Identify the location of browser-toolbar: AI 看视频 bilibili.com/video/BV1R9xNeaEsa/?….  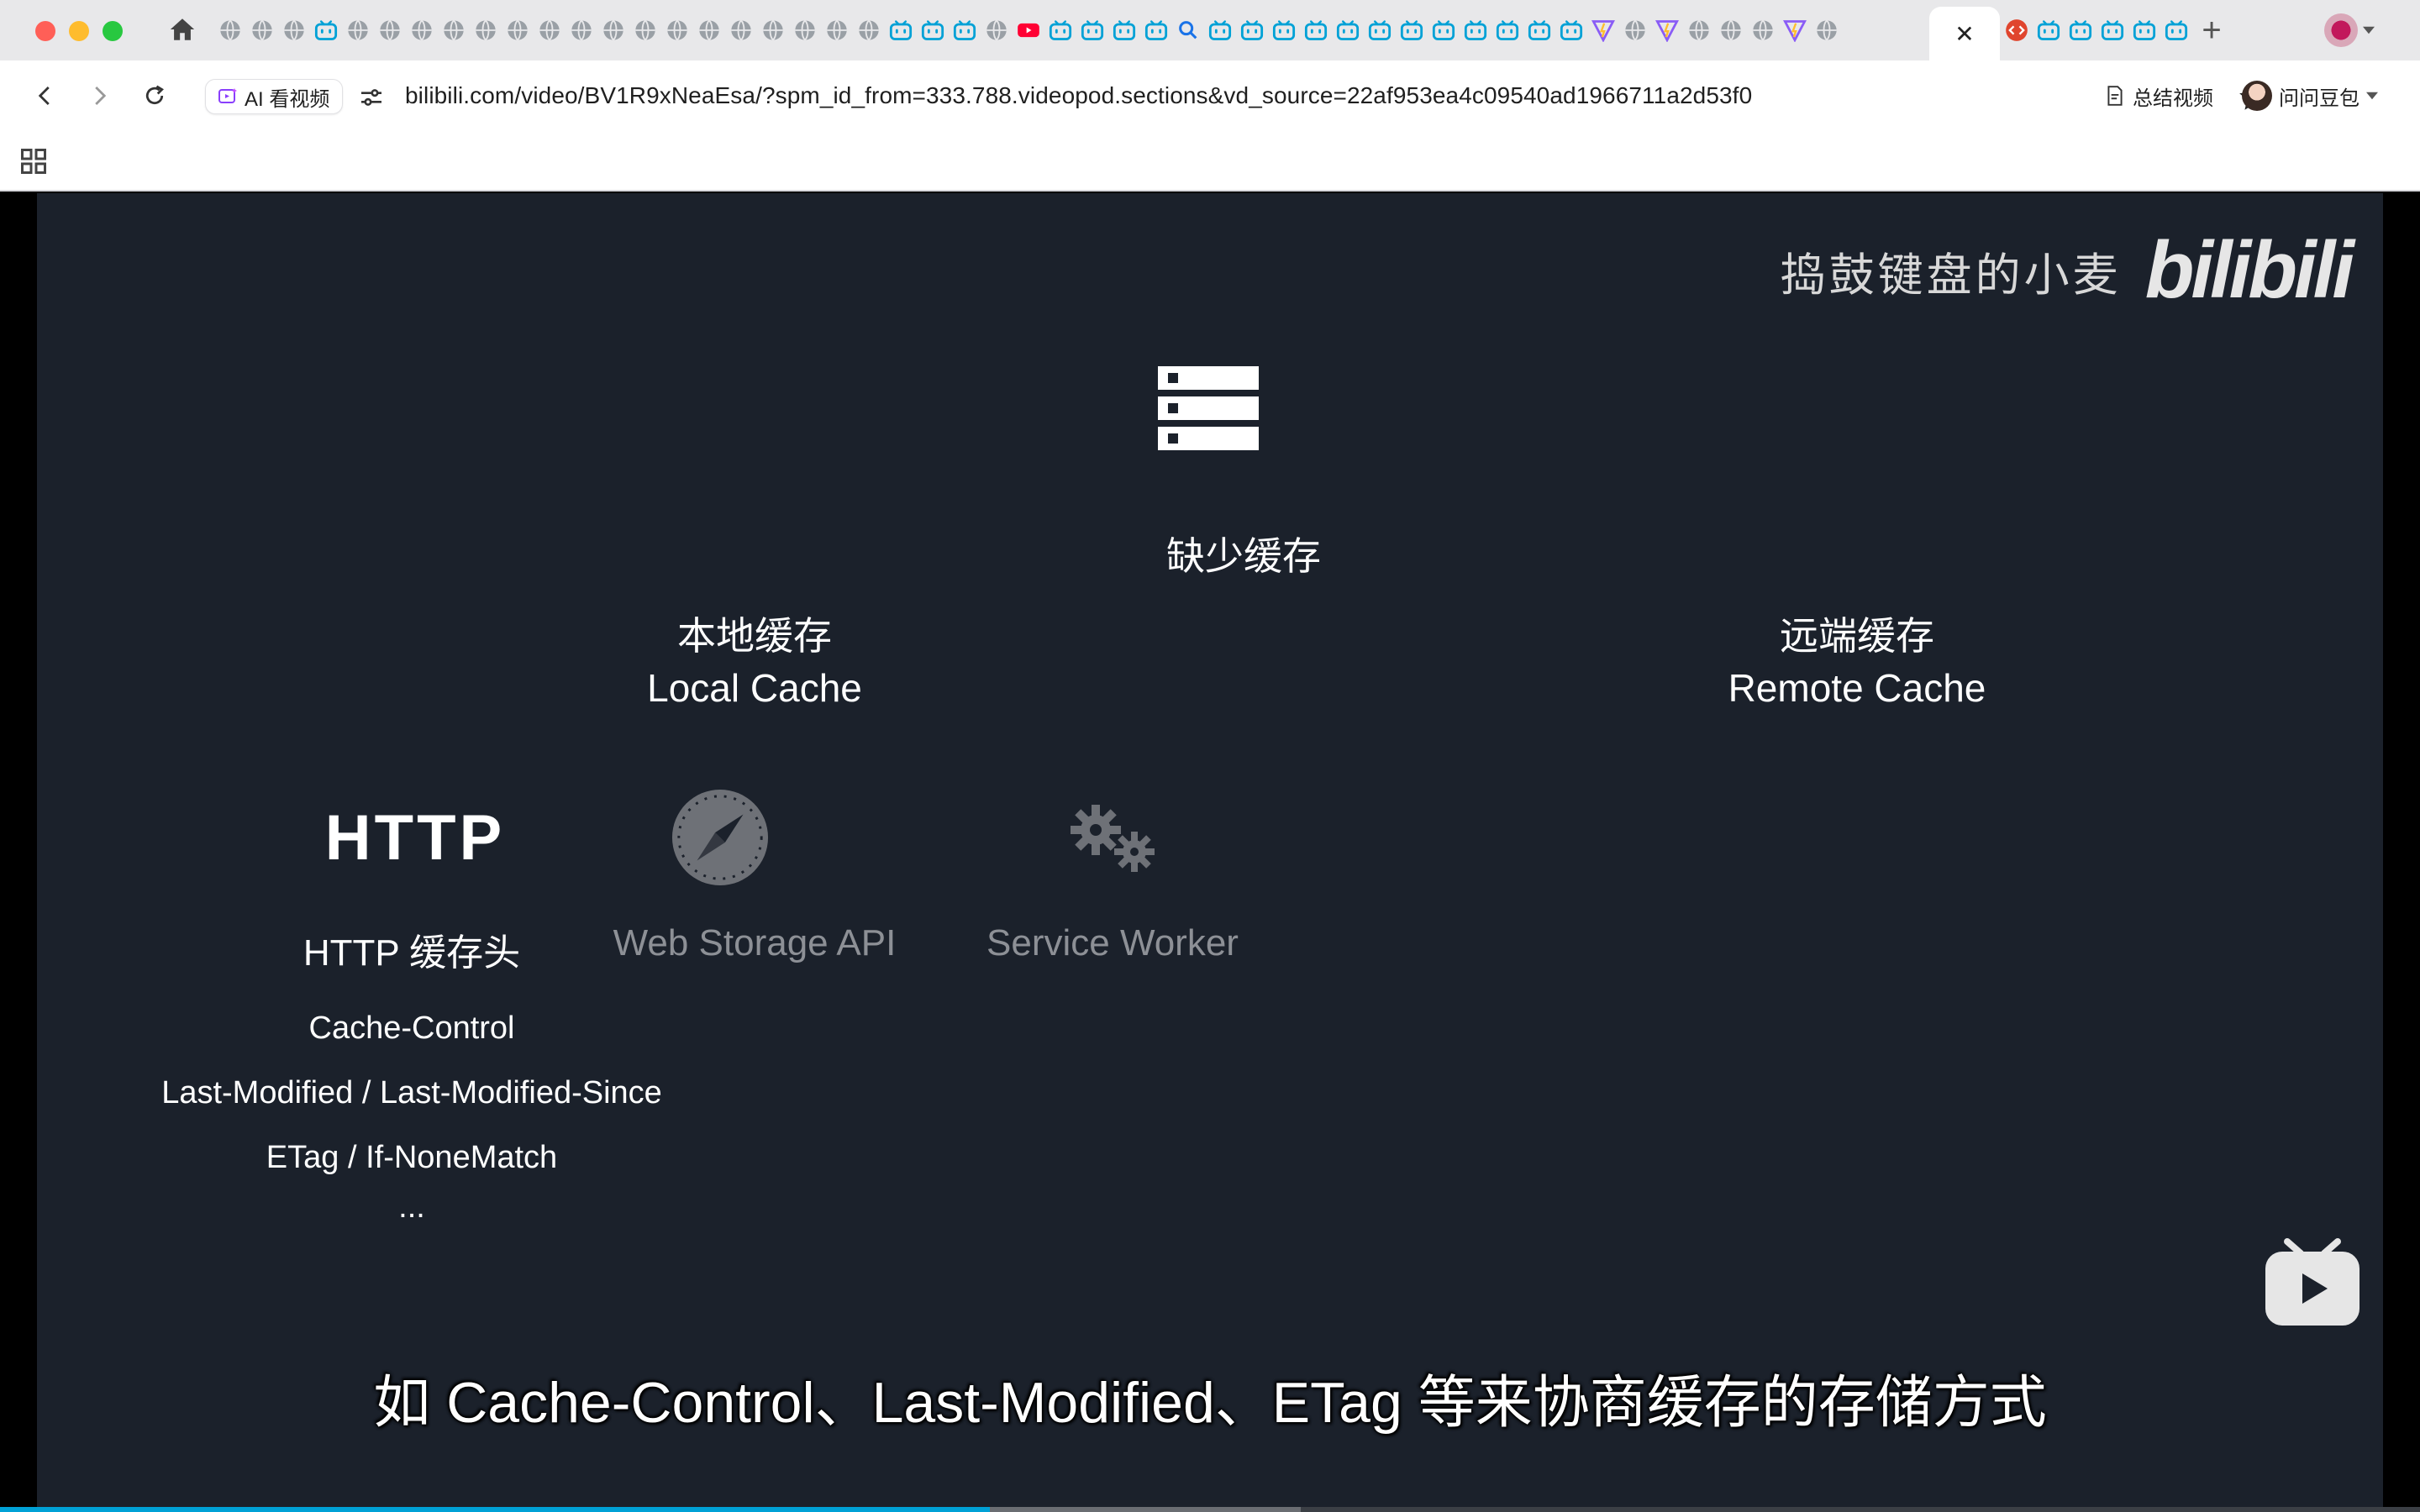
(1210, 96).